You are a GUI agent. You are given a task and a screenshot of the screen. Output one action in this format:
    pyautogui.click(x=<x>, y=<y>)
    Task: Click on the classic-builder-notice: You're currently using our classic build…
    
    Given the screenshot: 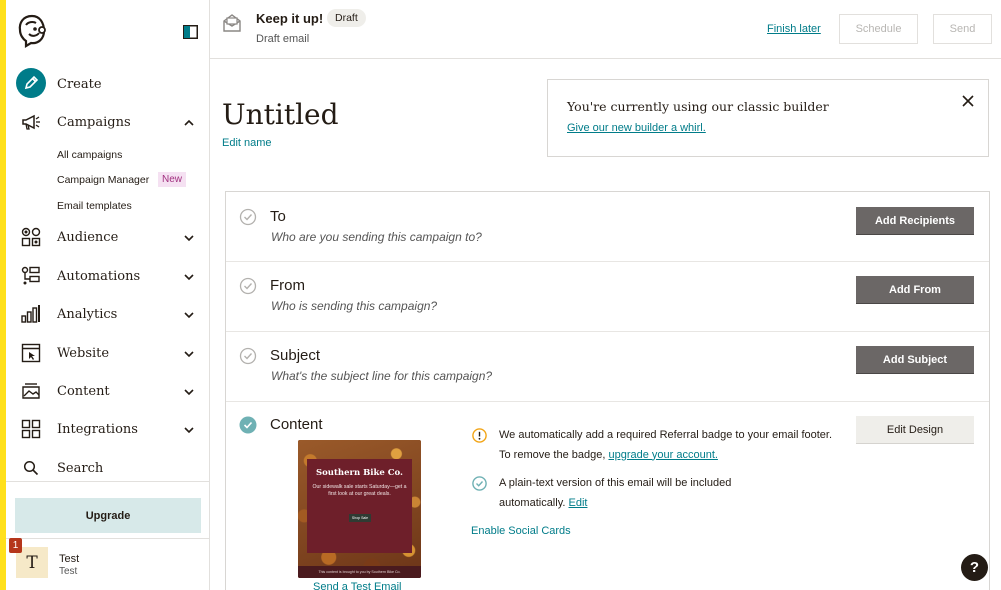 What is the action you would take?
    pyautogui.click(x=768, y=118)
    